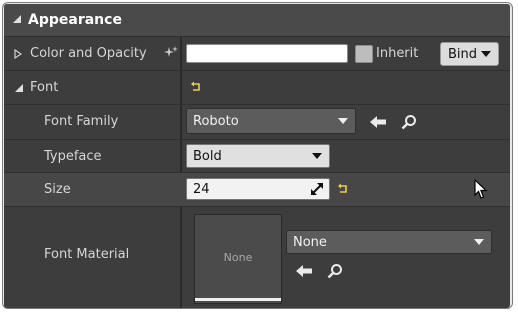 This screenshot has height=314, width=518. I want to click on appearance-section-header: Appearance, so click(257, 20).